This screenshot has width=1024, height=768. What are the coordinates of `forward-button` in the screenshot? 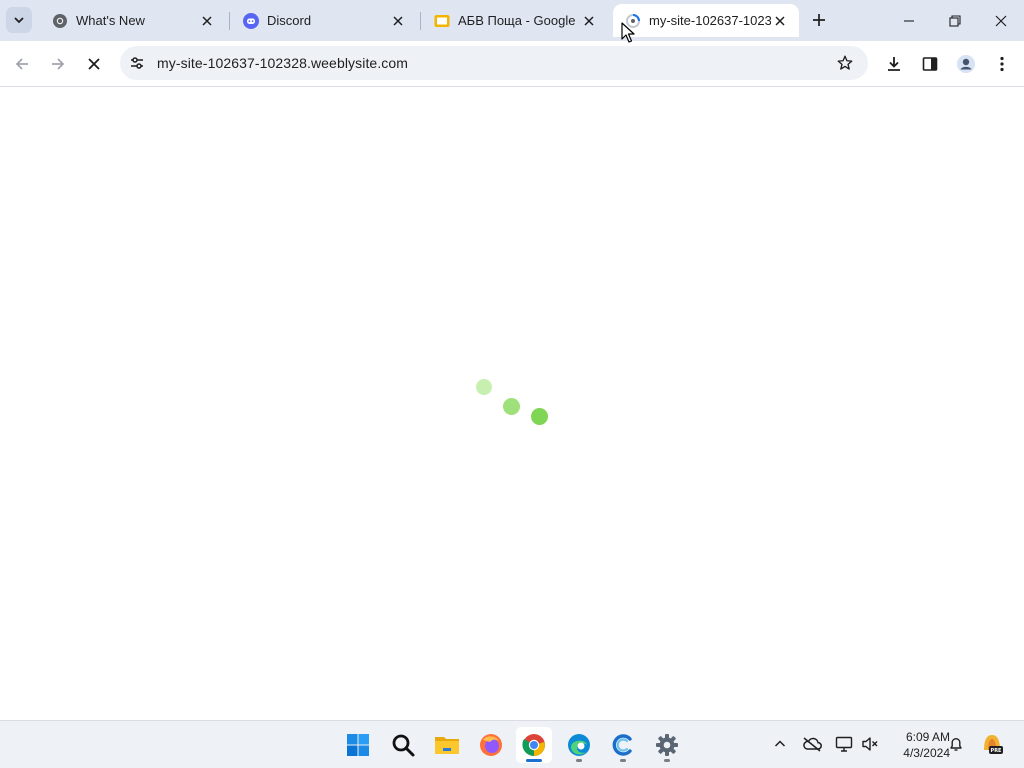 It's located at (58, 64).